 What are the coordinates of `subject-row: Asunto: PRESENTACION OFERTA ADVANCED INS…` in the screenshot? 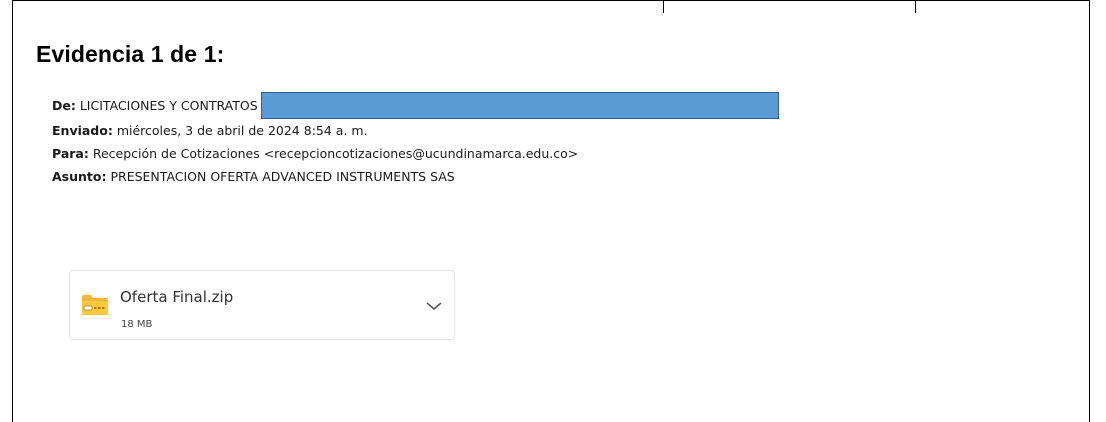 It's located at (415, 176).